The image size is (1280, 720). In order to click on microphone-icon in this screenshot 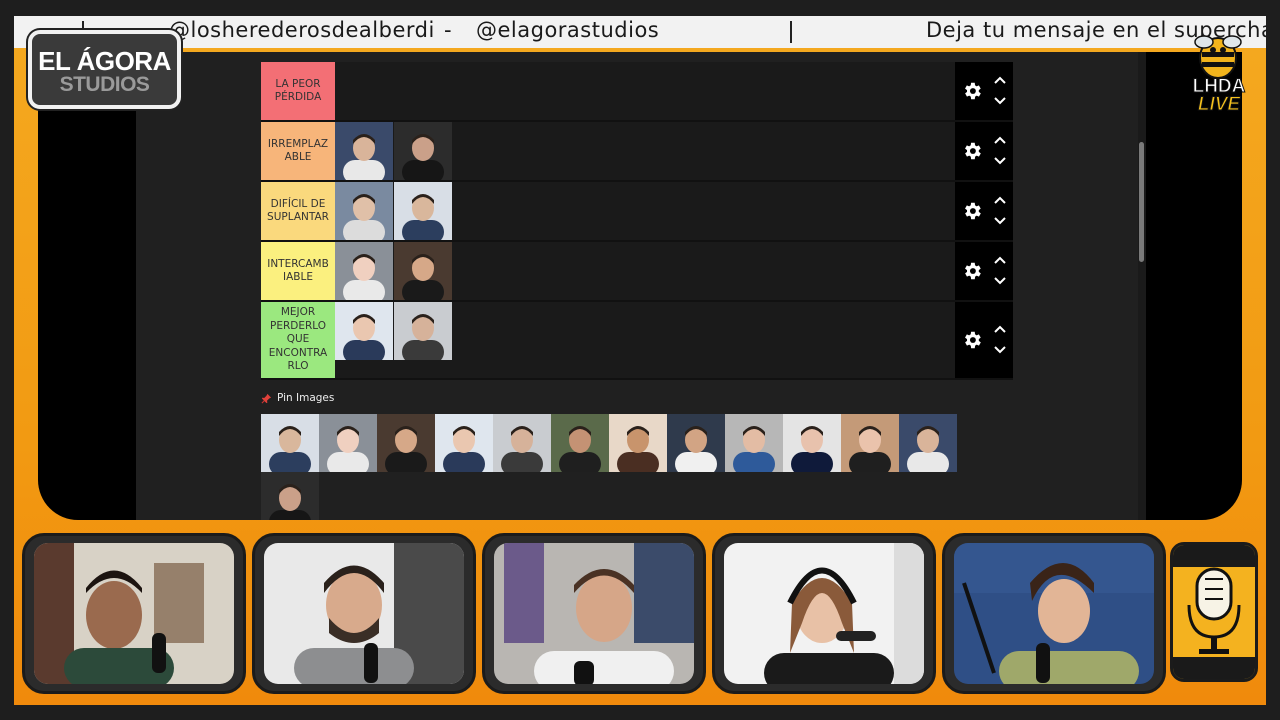, I will do `click(1214, 612)`.